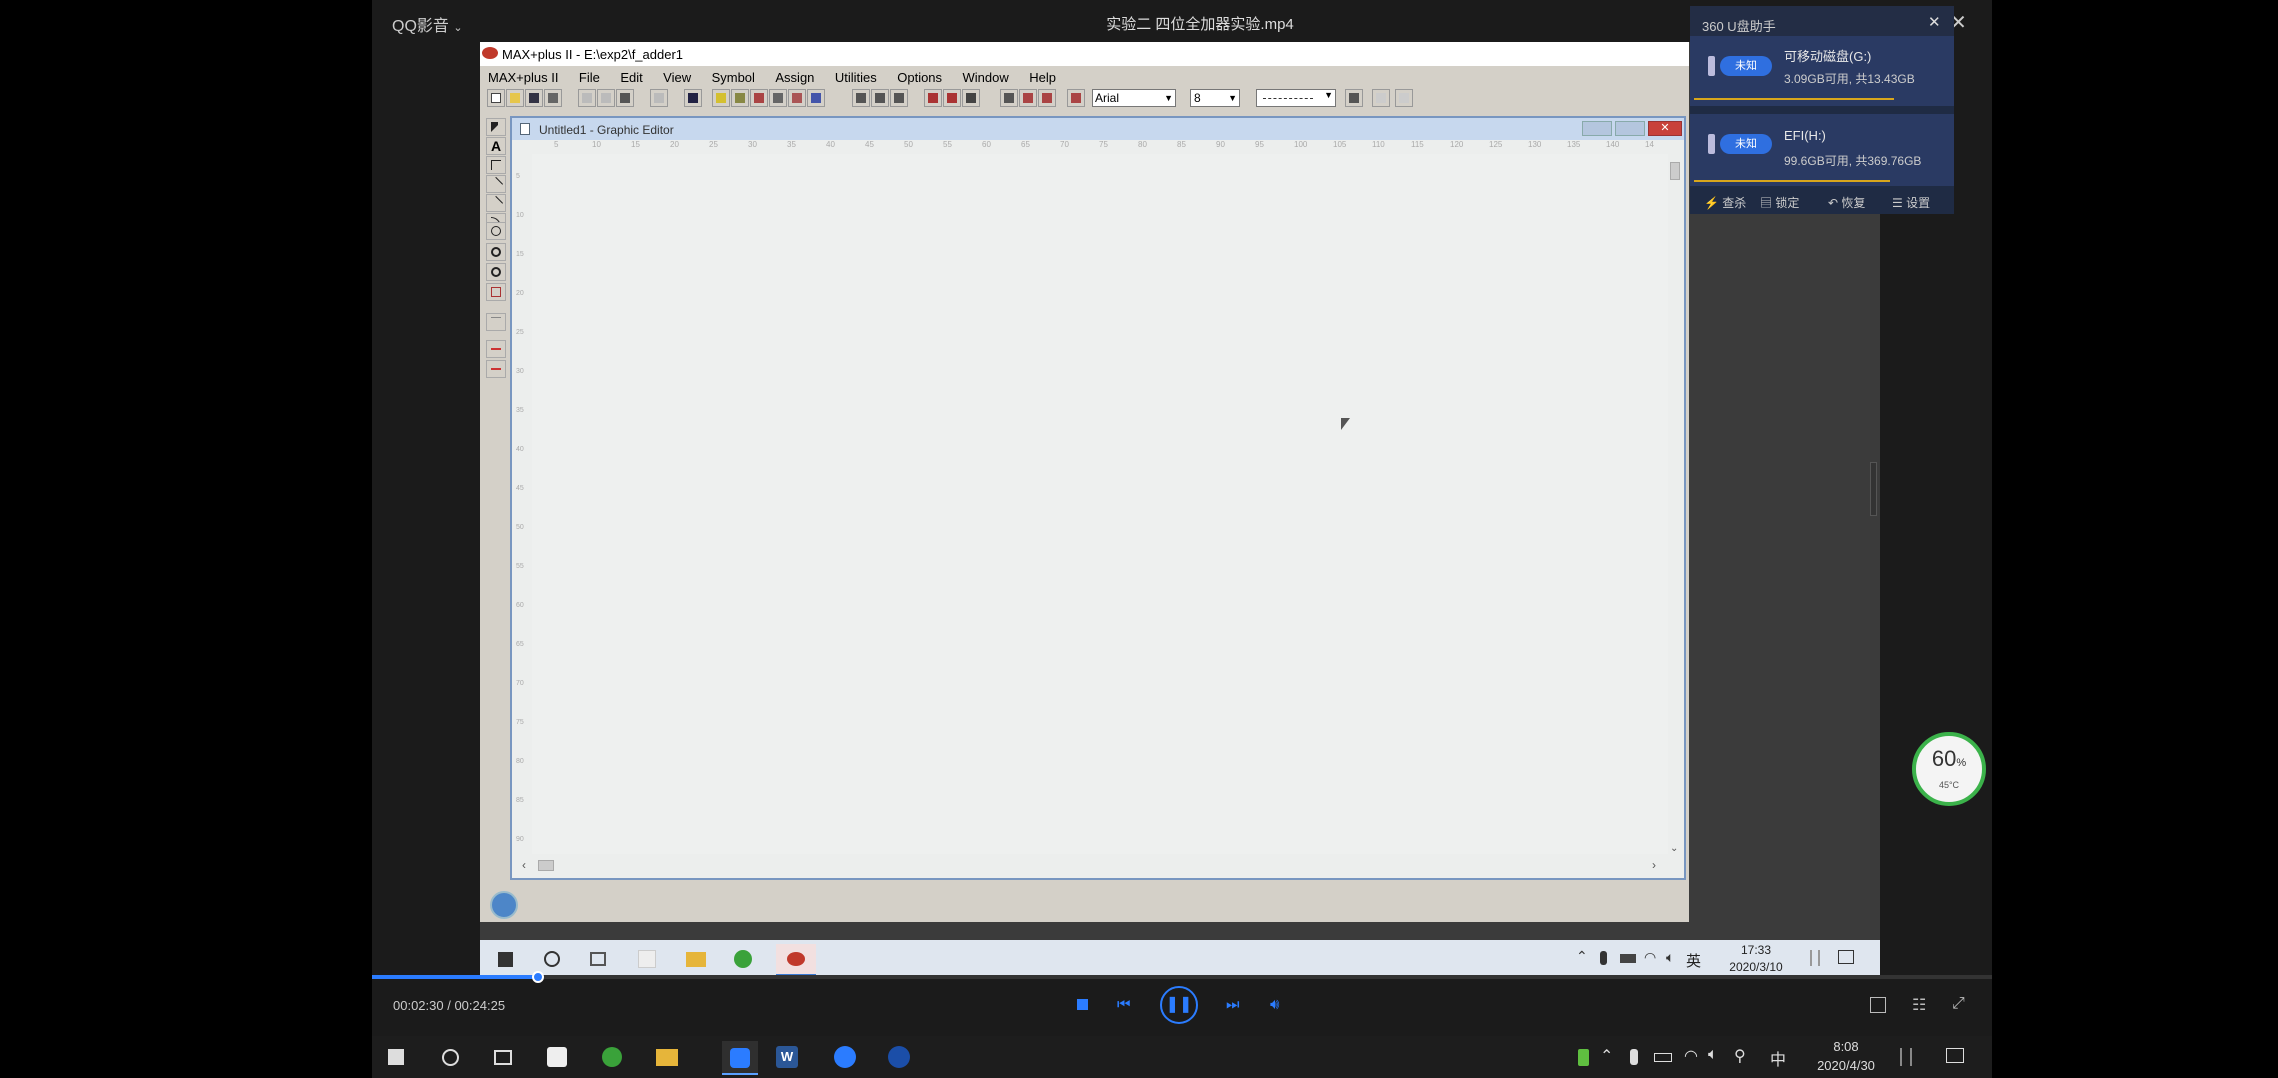 The height and width of the screenshot is (1078, 2278). I want to click on menu-item-help: Help, so click(1042, 77).